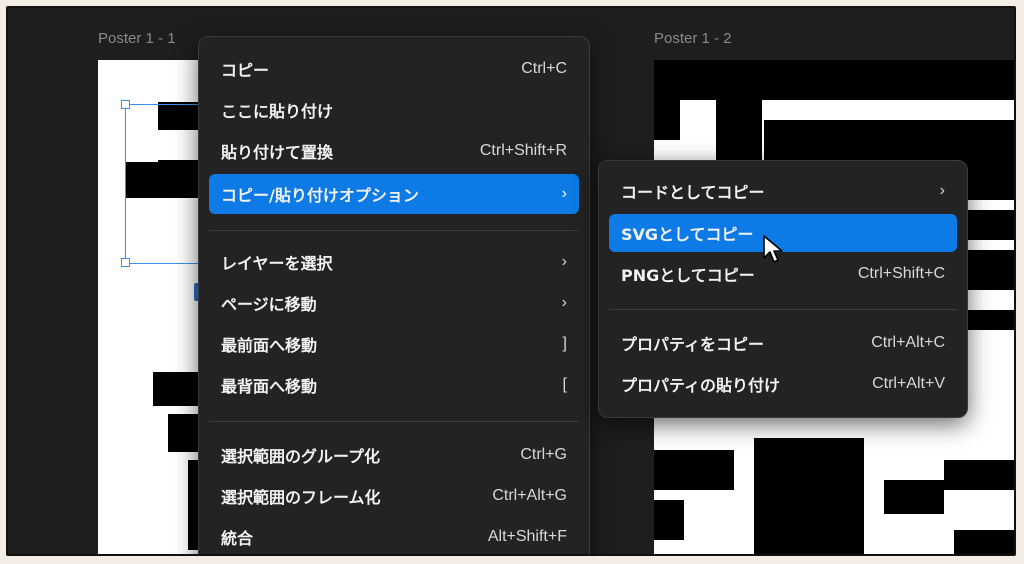  I want to click on menu-item-label: コピー/貼り付けオプション, so click(320, 195).